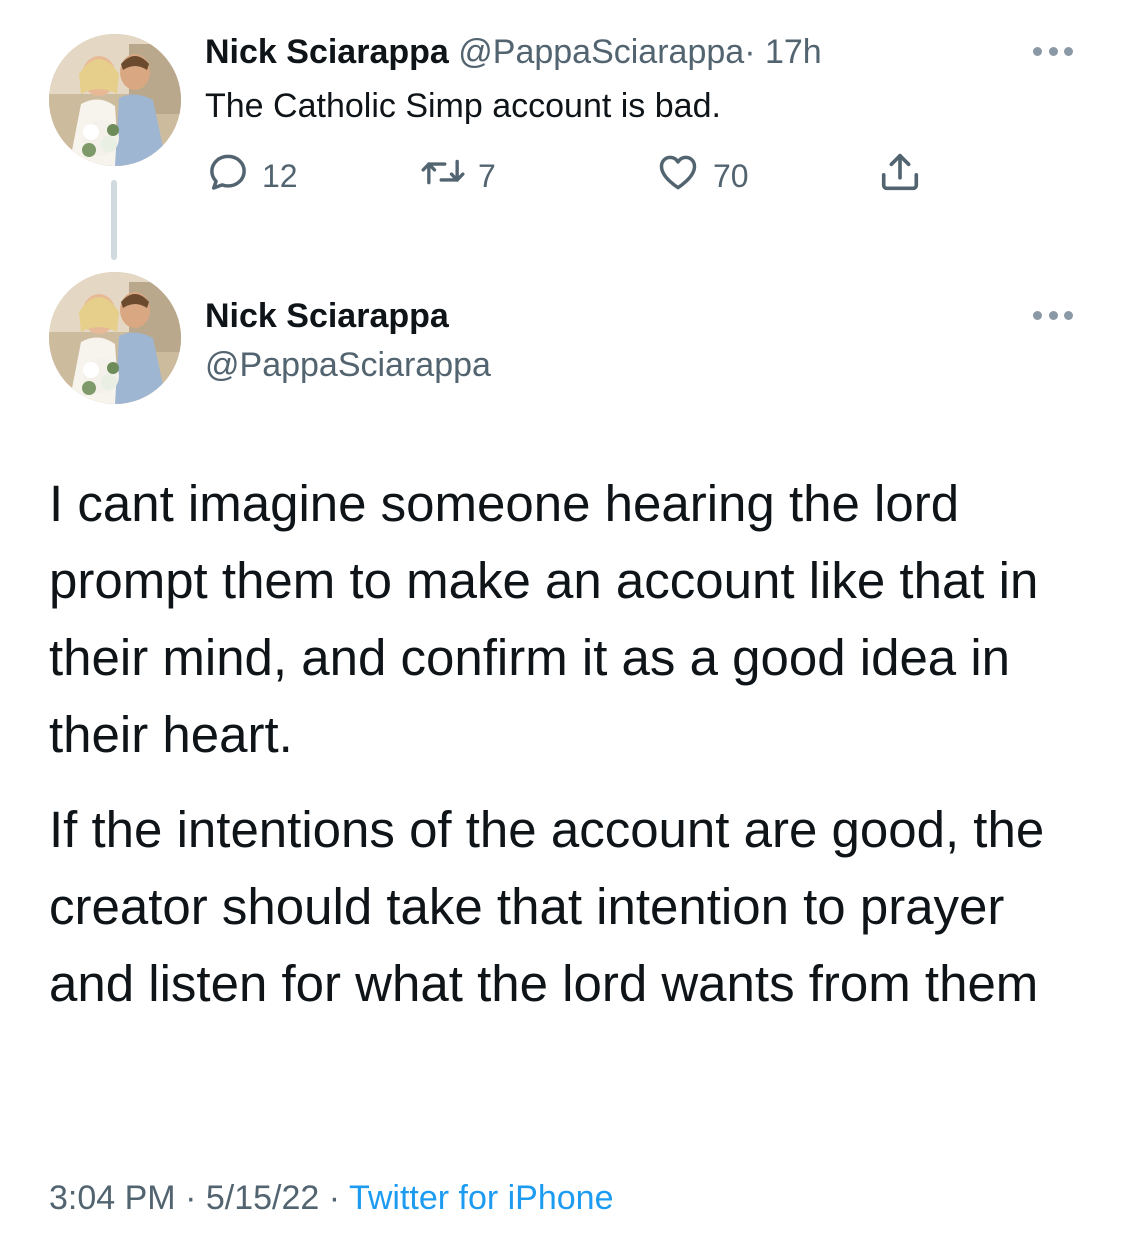 The height and width of the screenshot is (1240, 1125). Describe the element at coordinates (487, 175) in the screenshot. I see `retweet-count: 7` at that location.